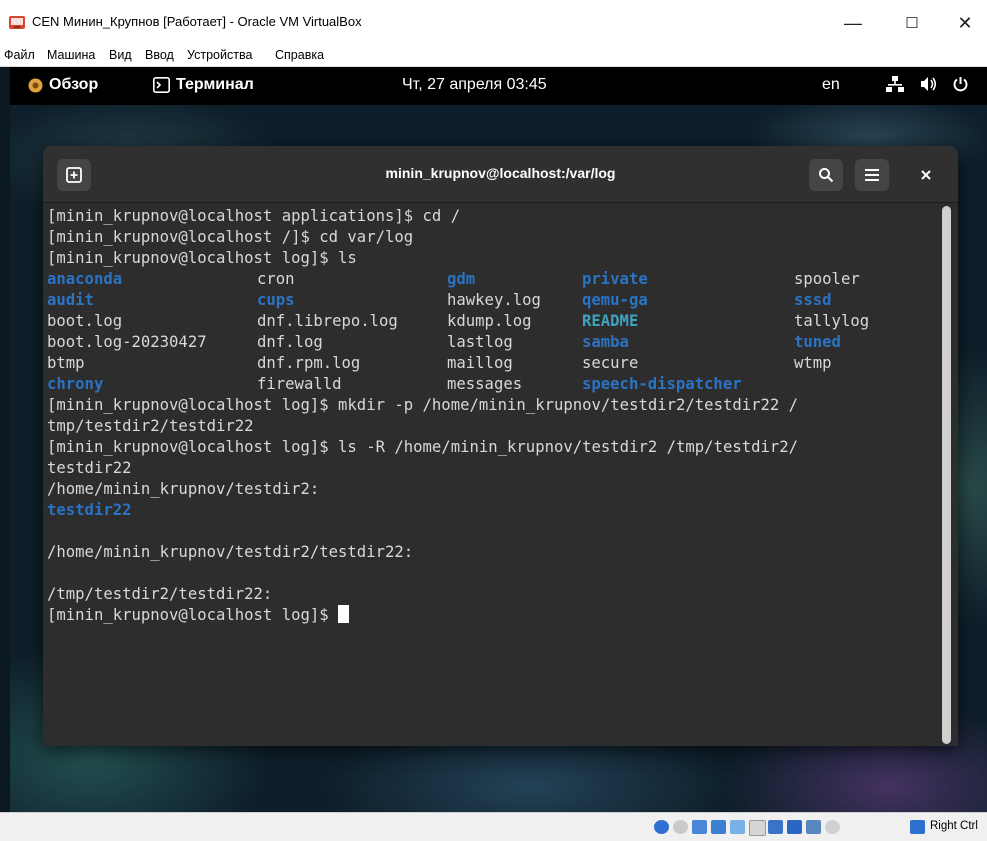 The height and width of the screenshot is (841, 987). Describe the element at coordinates (17, 22) in the screenshot. I see `virtualbox-app-icon` at that location.